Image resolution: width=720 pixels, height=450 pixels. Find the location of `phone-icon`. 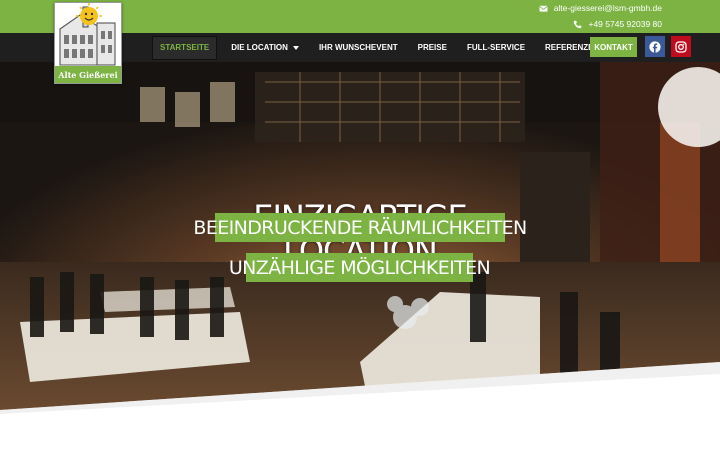

phone-icon is located at coordinates (578, 24).